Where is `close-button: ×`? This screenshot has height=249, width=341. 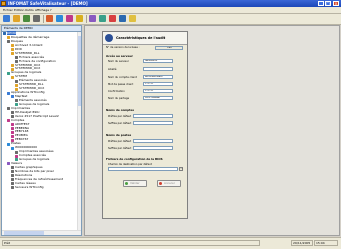
close-button: × is located at coordinates (336, 3).